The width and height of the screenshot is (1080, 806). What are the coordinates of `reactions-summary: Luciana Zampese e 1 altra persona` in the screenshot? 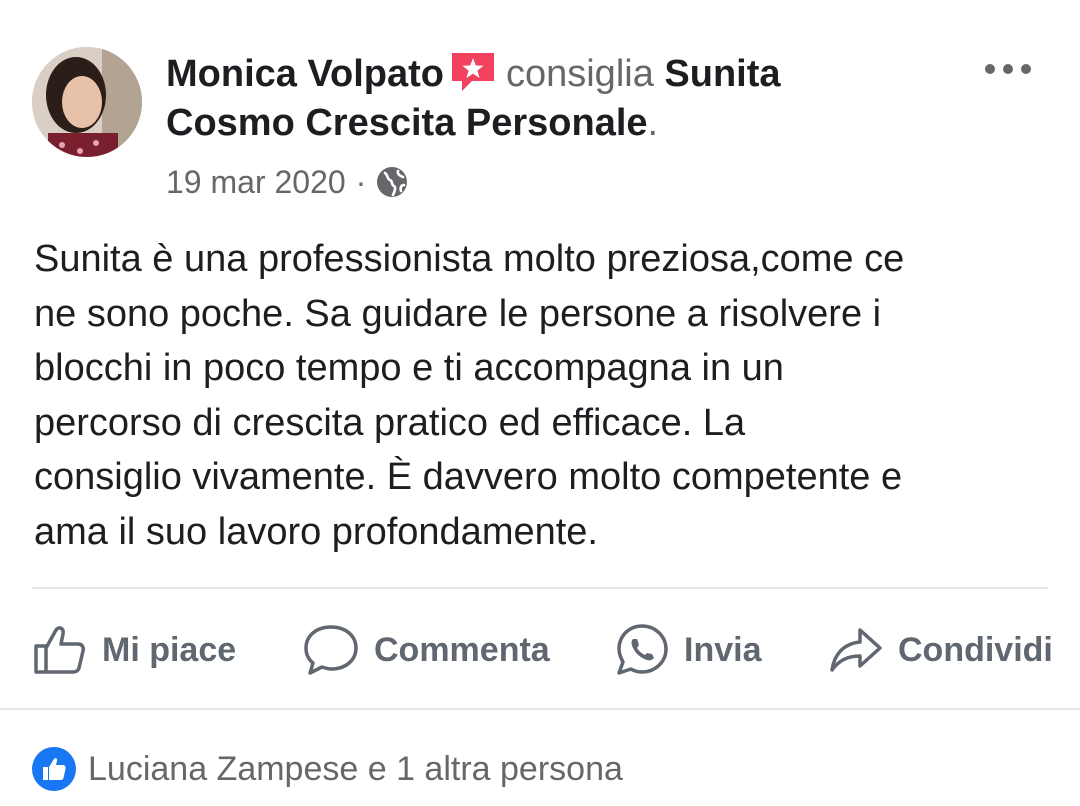 It's located at (327, 769).